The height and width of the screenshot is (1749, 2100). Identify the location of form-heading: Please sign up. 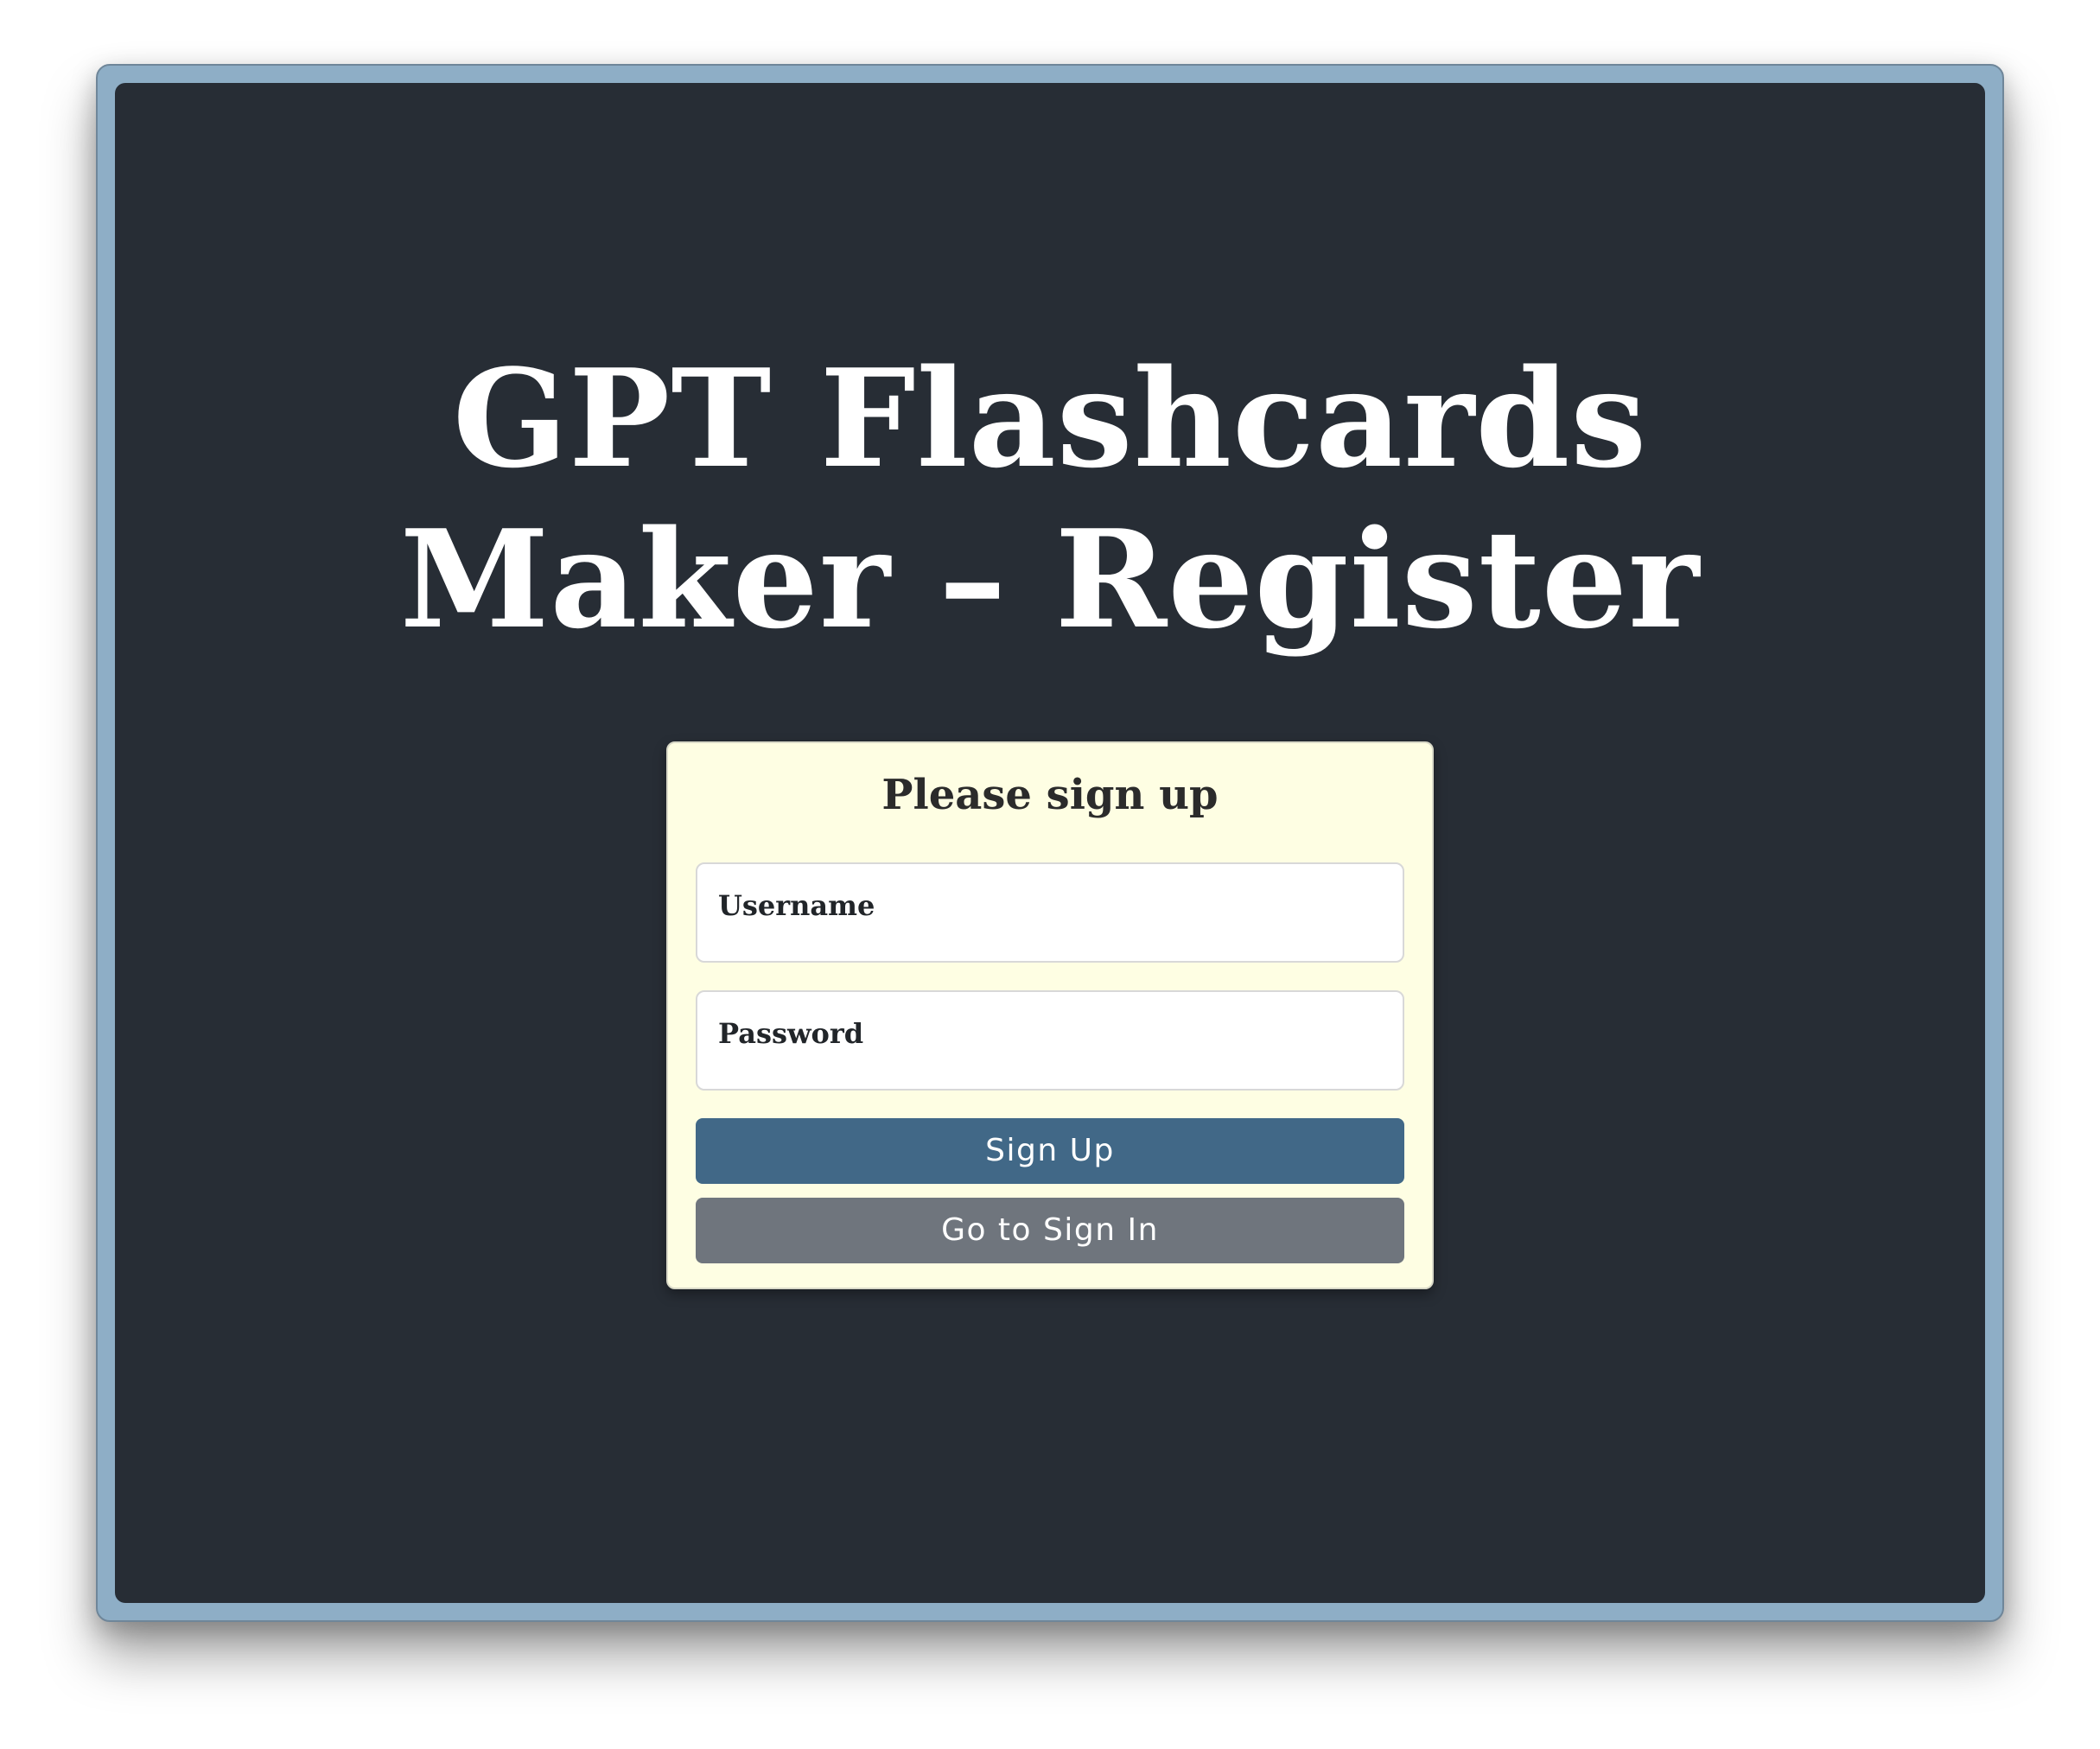
(1050, 795).